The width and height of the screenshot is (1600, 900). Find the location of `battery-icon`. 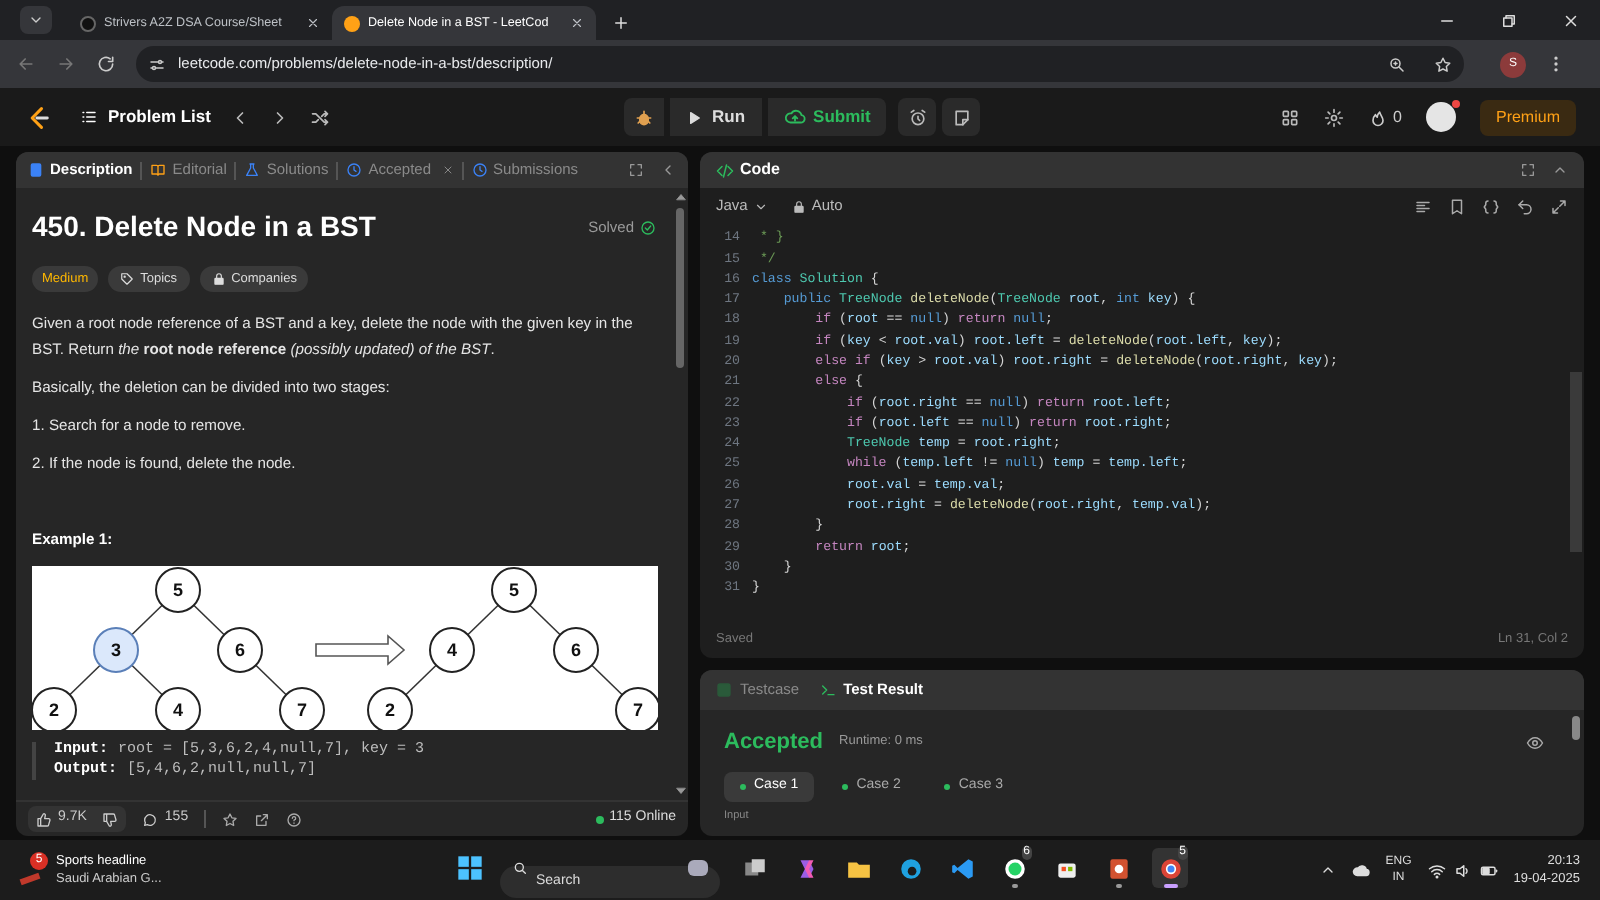

battery-icon is located at coordinates (1488, 870).